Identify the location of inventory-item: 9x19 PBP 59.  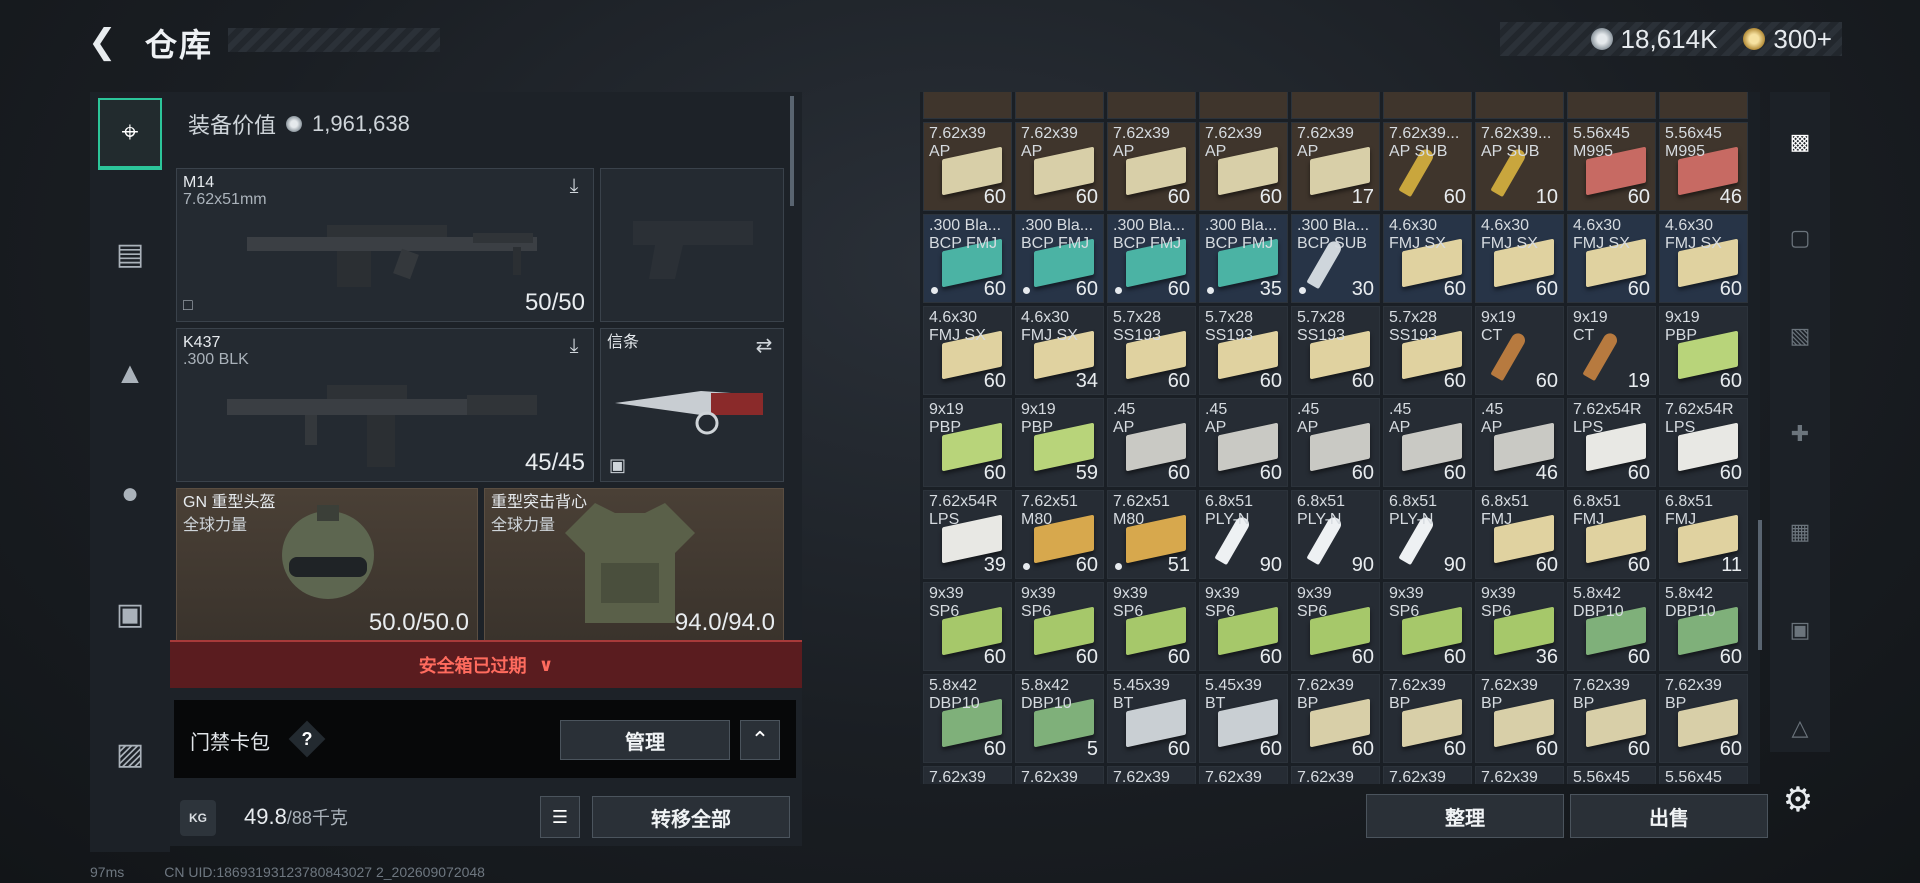
(1059, 442).